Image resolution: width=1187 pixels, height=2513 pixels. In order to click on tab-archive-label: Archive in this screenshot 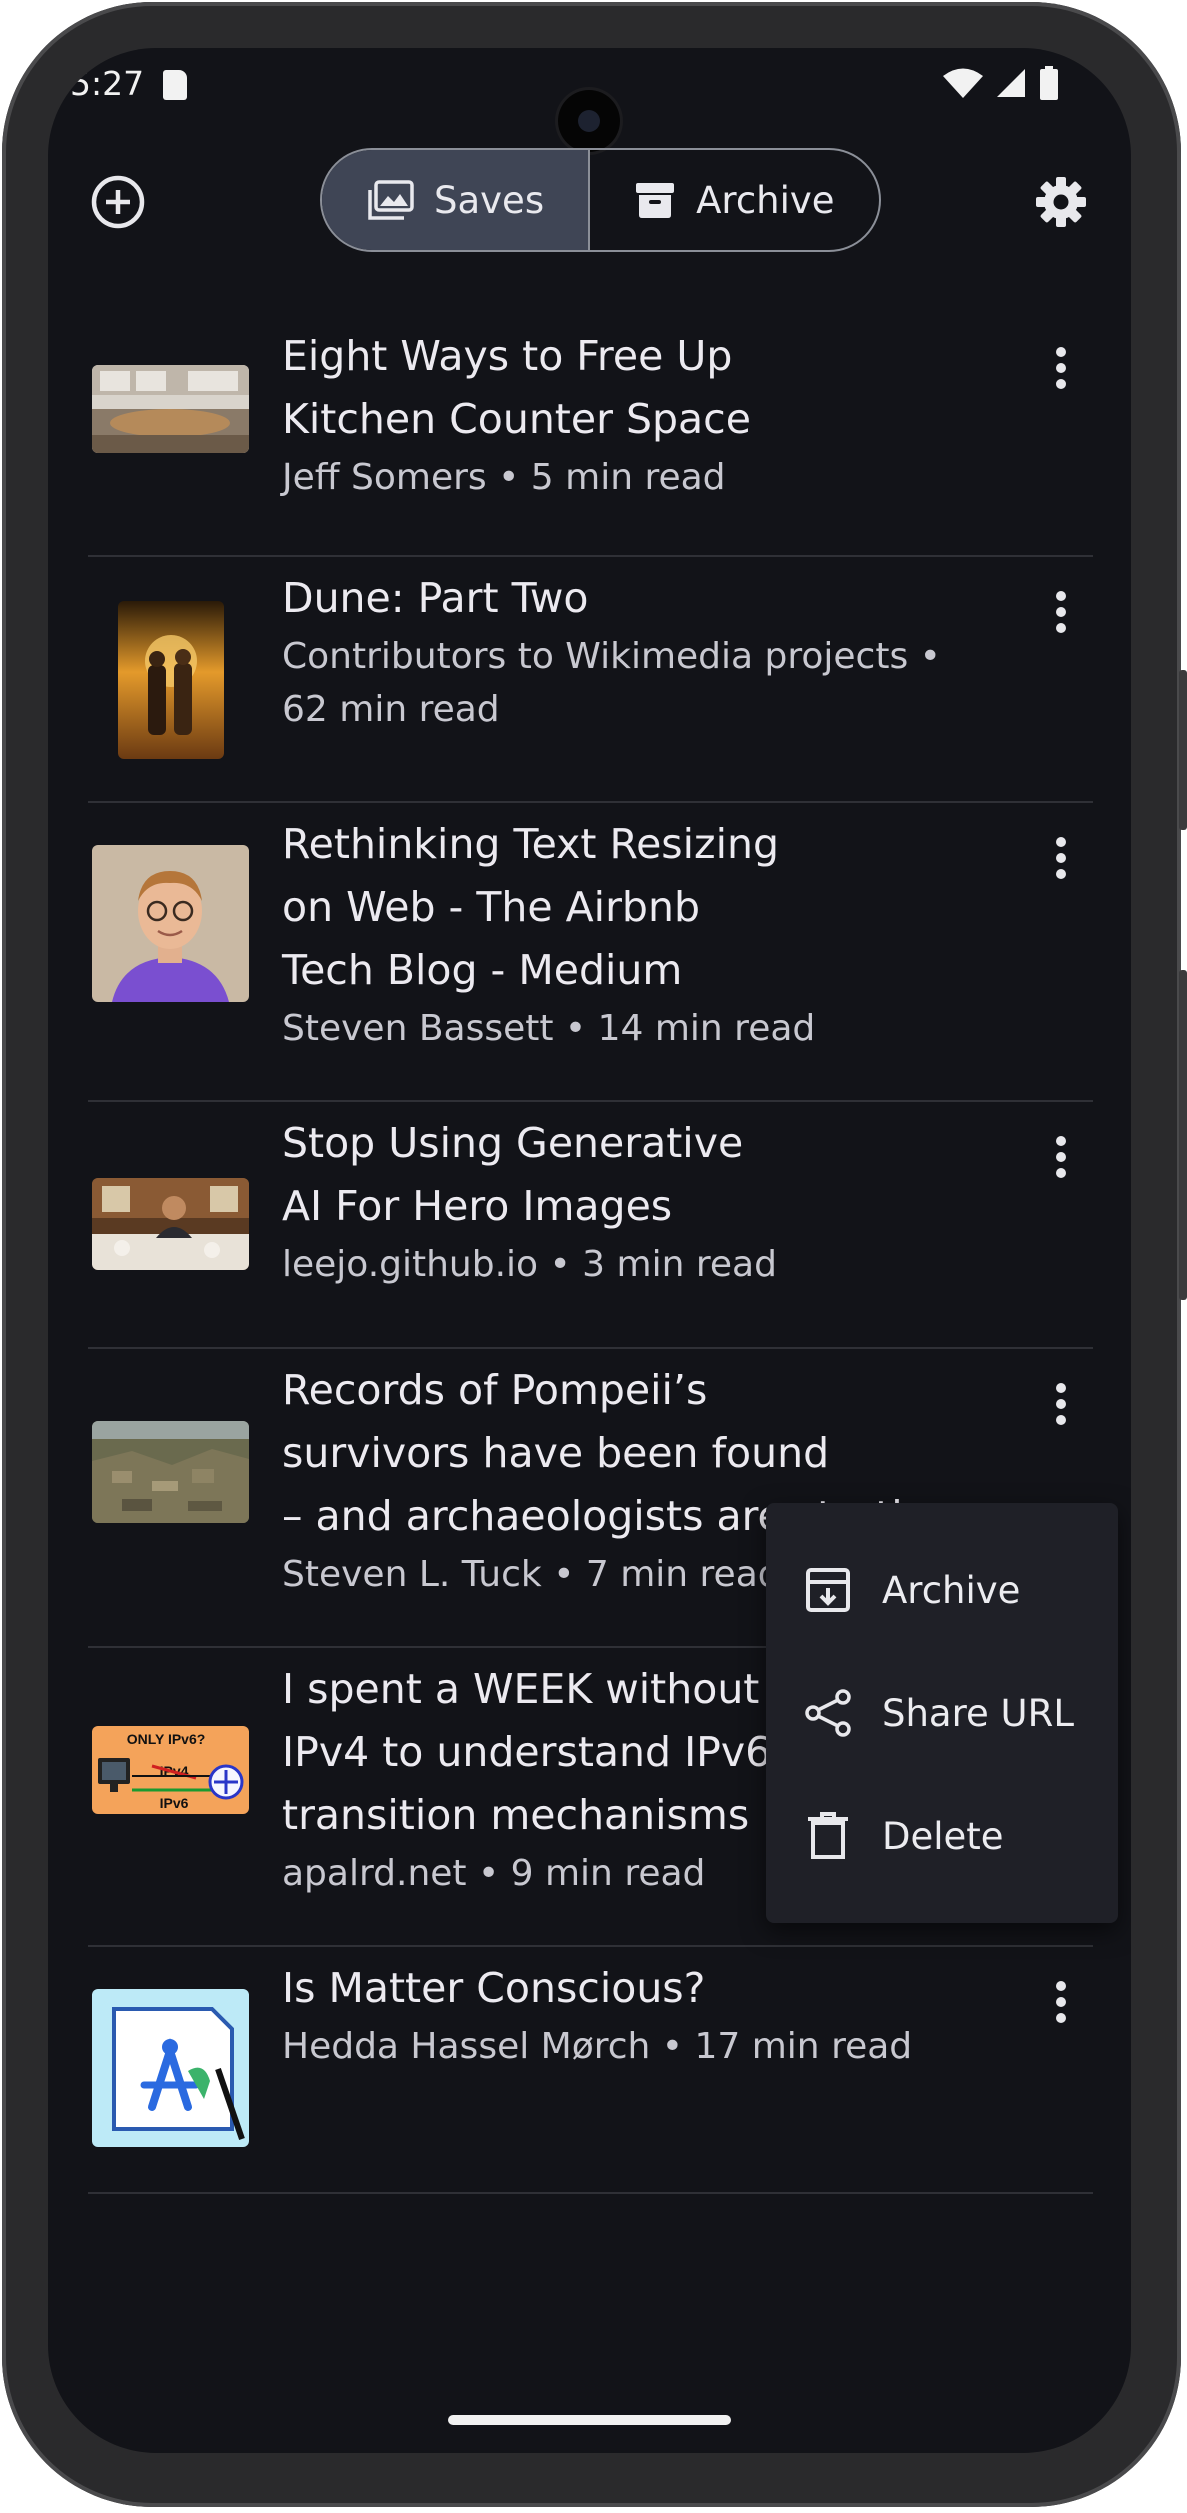, I will do `click(765, 200)`.